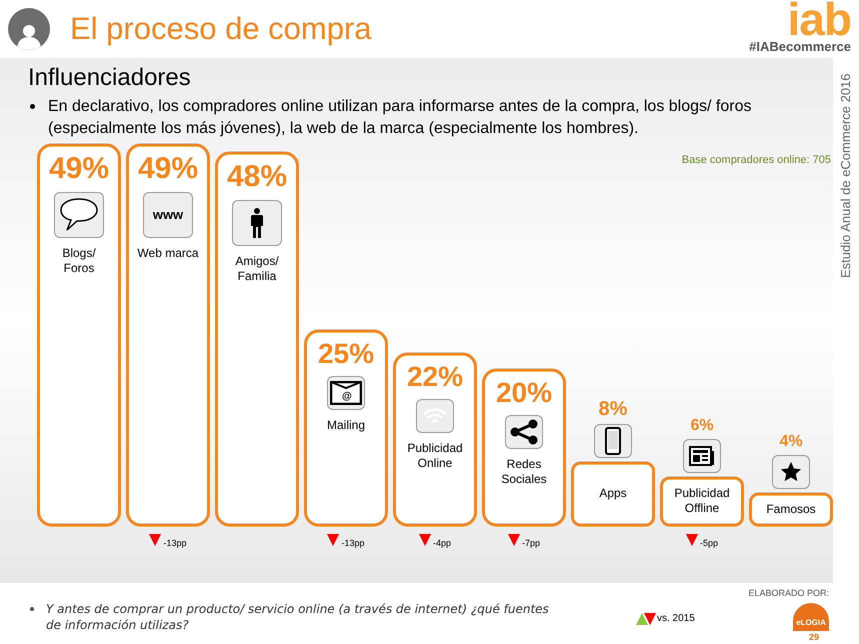 This screenshot has width=859, height=644. Describe the element at coordinates (702, 426) in the screenshot. I see `percentage-value: 6%` at that location.